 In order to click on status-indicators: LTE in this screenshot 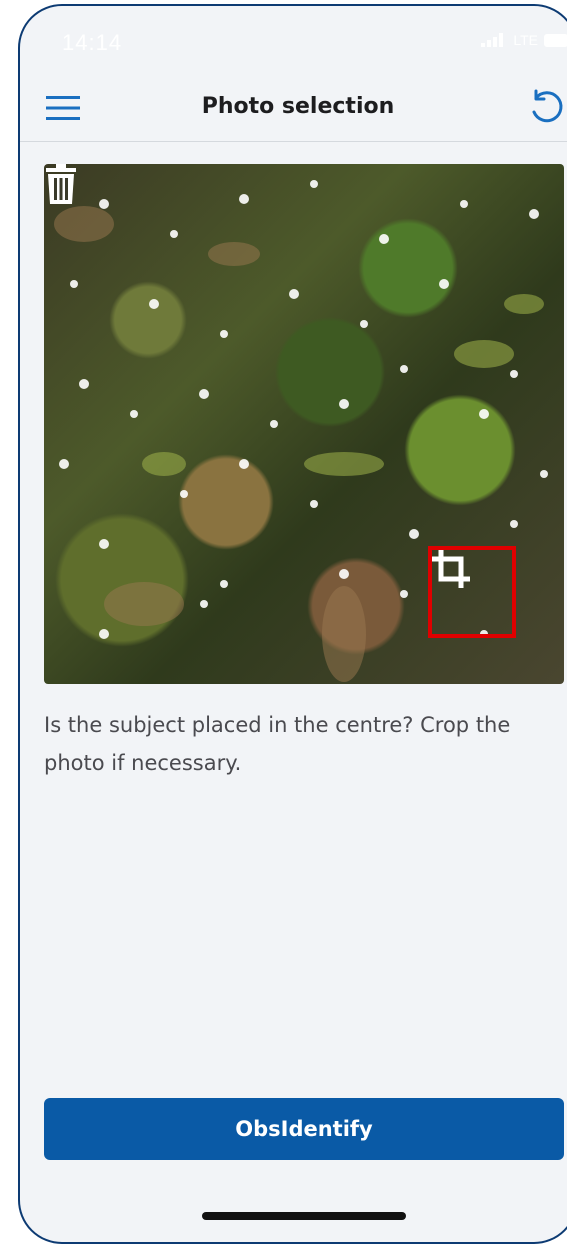, I will do `click(524, 40)`.